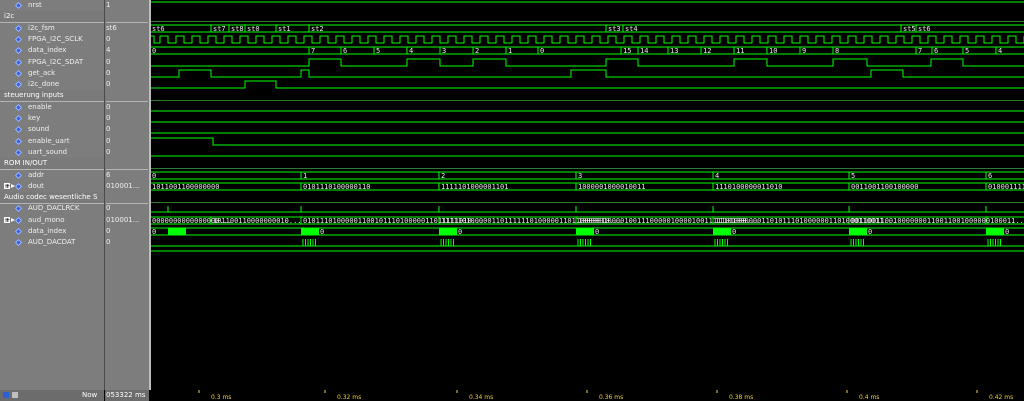  I want to click on signal-name: enable_uart, so click(49, 141).